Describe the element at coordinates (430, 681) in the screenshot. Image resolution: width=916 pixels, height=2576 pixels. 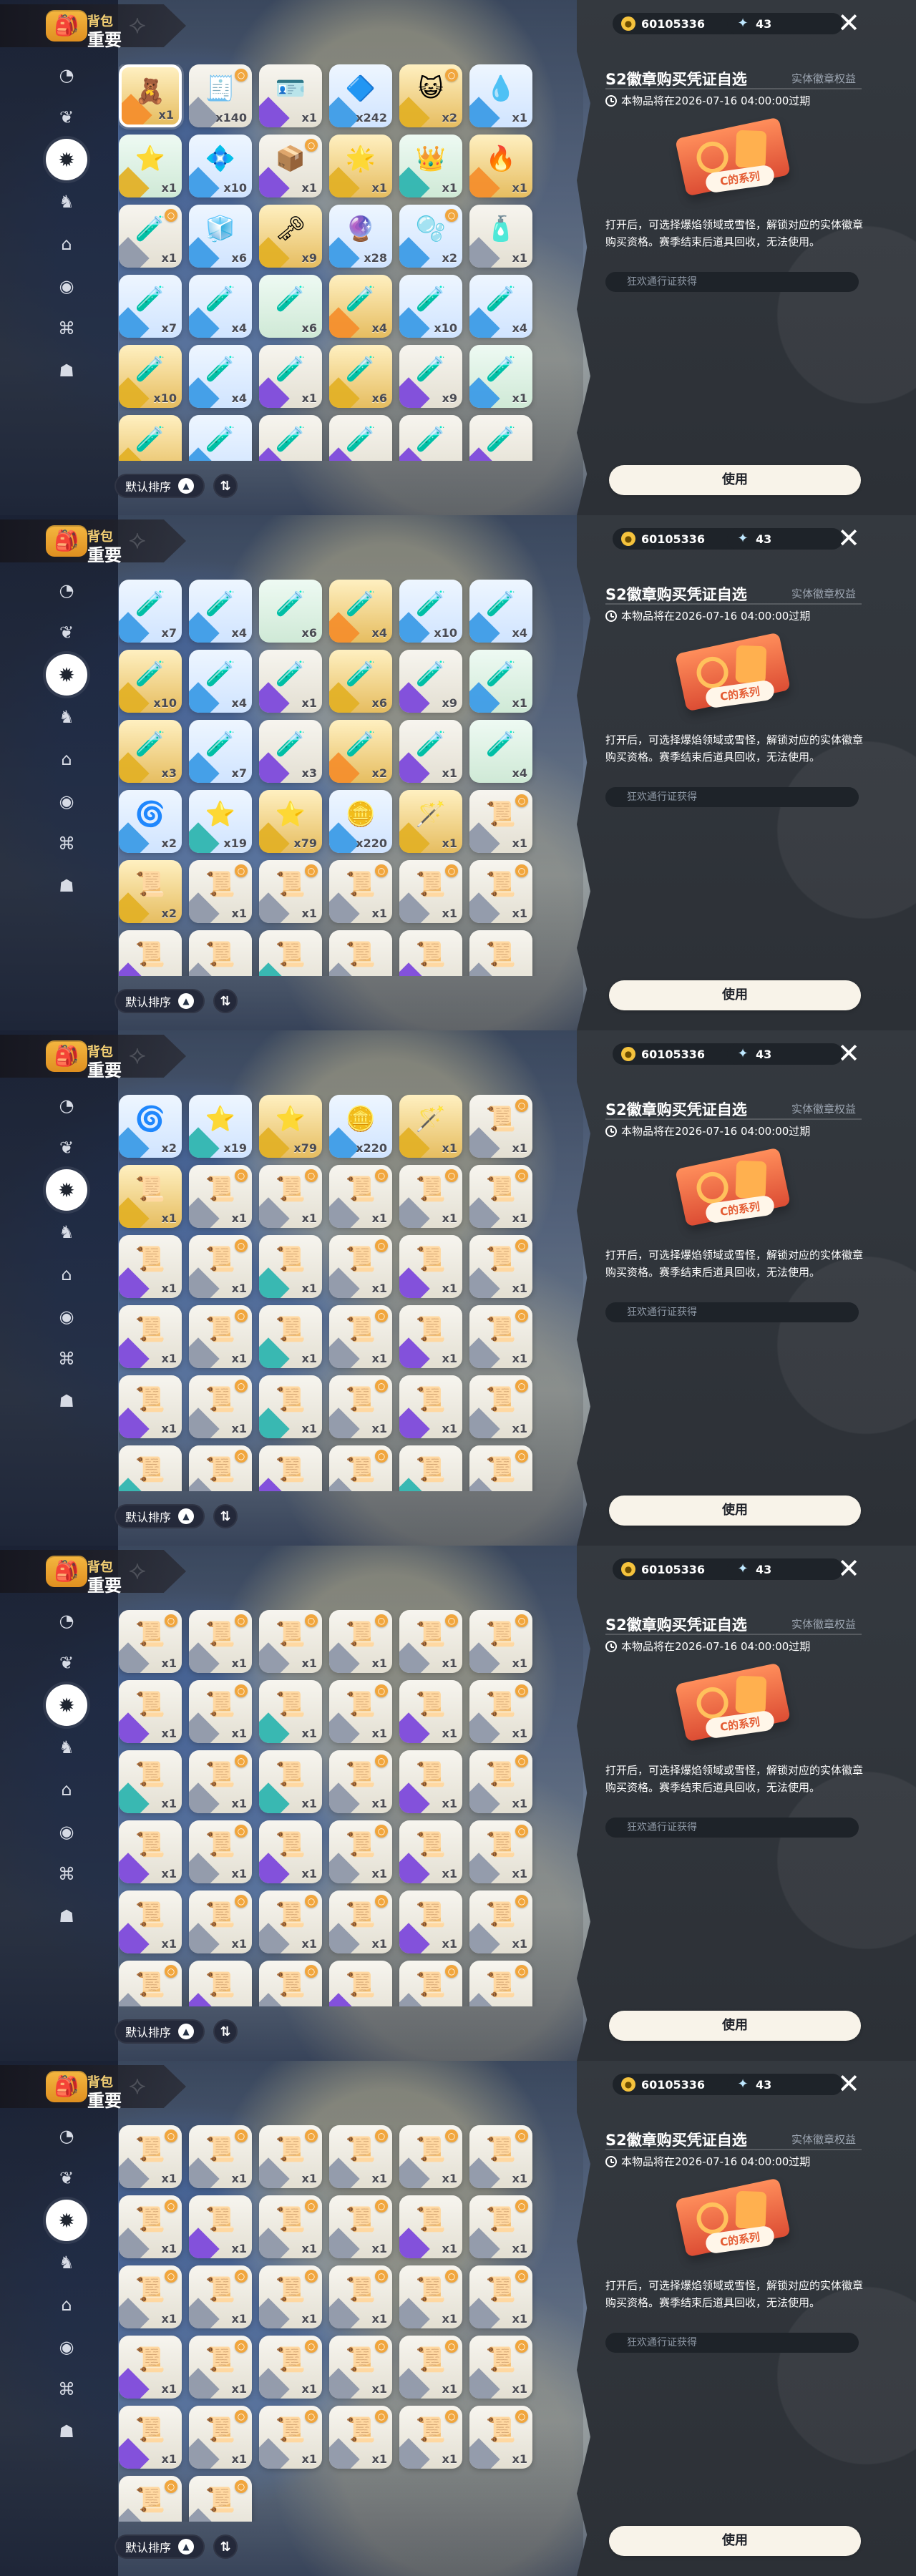
I see `inventory-slot: 🧪 x9` at that location.